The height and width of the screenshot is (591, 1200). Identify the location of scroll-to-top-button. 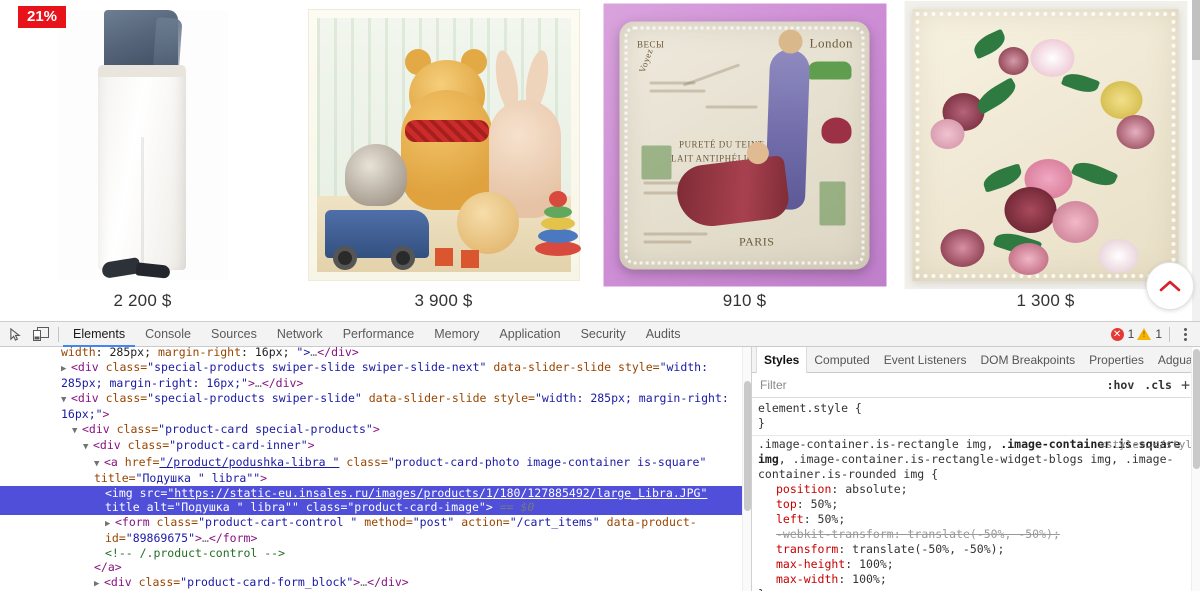
(1170, 286).